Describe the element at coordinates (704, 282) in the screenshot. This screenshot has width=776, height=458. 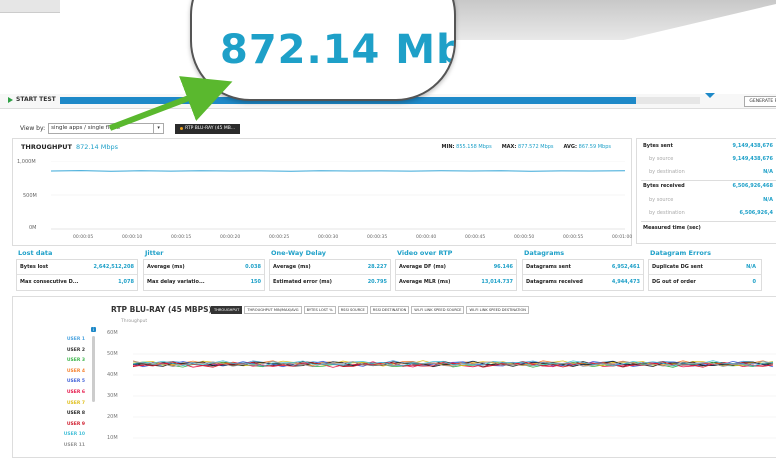
I see `metric-row: DG out of order 0` at that location.